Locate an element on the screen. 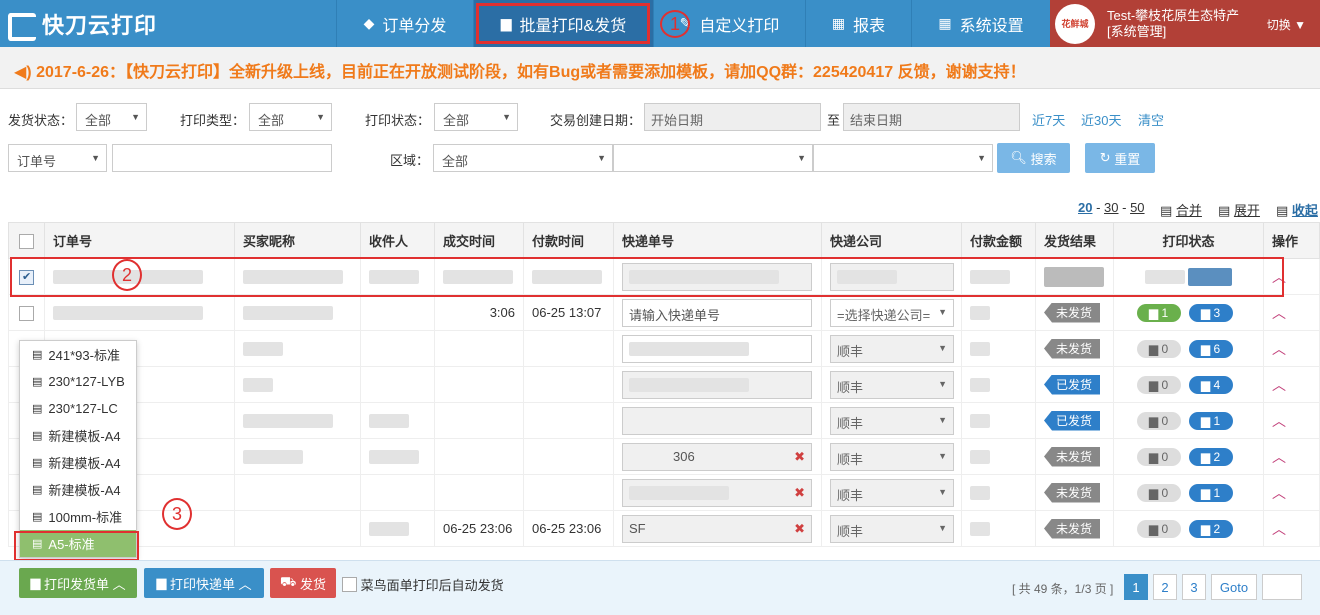 The image size is (1320, 615). collapse-button: ▤ 收起 is located at coordinates (1297, 209).